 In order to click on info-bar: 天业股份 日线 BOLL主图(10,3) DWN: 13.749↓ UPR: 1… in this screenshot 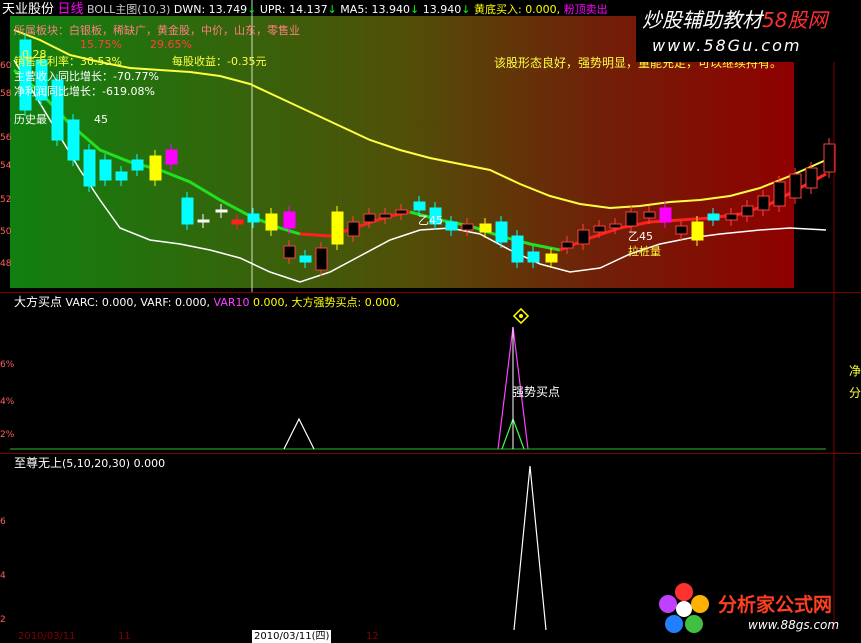, I will do `click(305, 9)`.